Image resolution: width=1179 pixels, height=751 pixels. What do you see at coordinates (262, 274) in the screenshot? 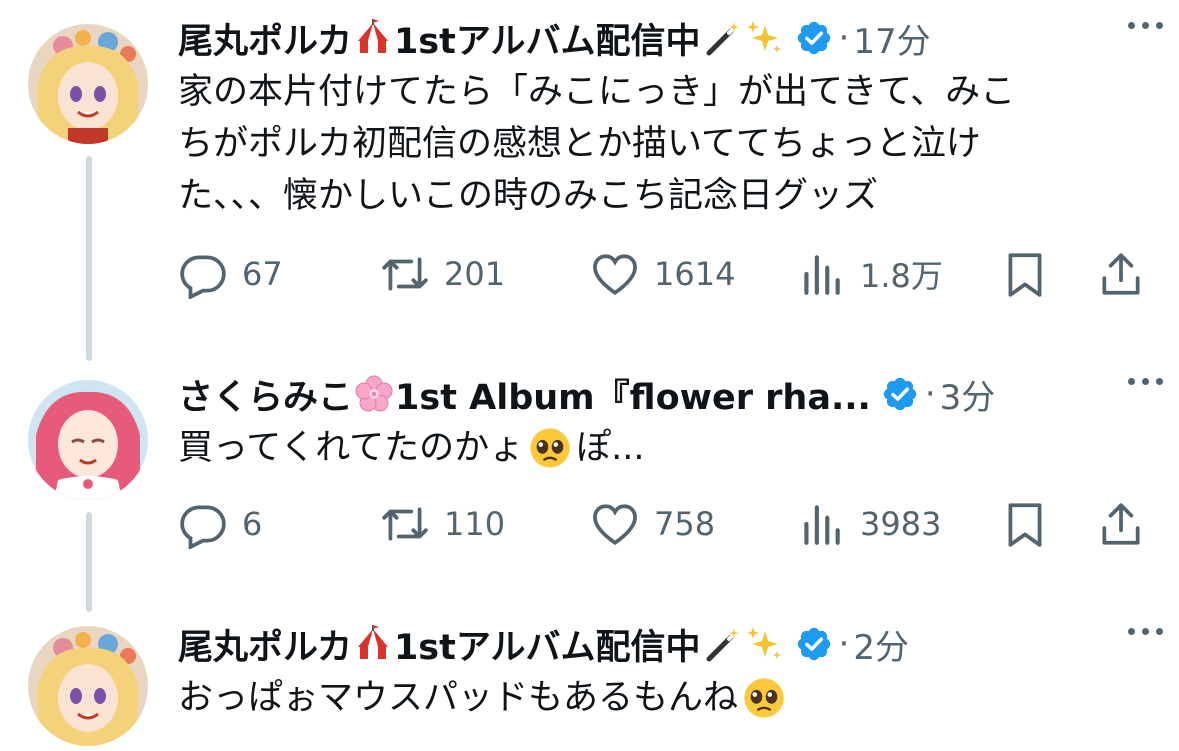
I see `reply-count: 67` at bounding box center [262, 274].